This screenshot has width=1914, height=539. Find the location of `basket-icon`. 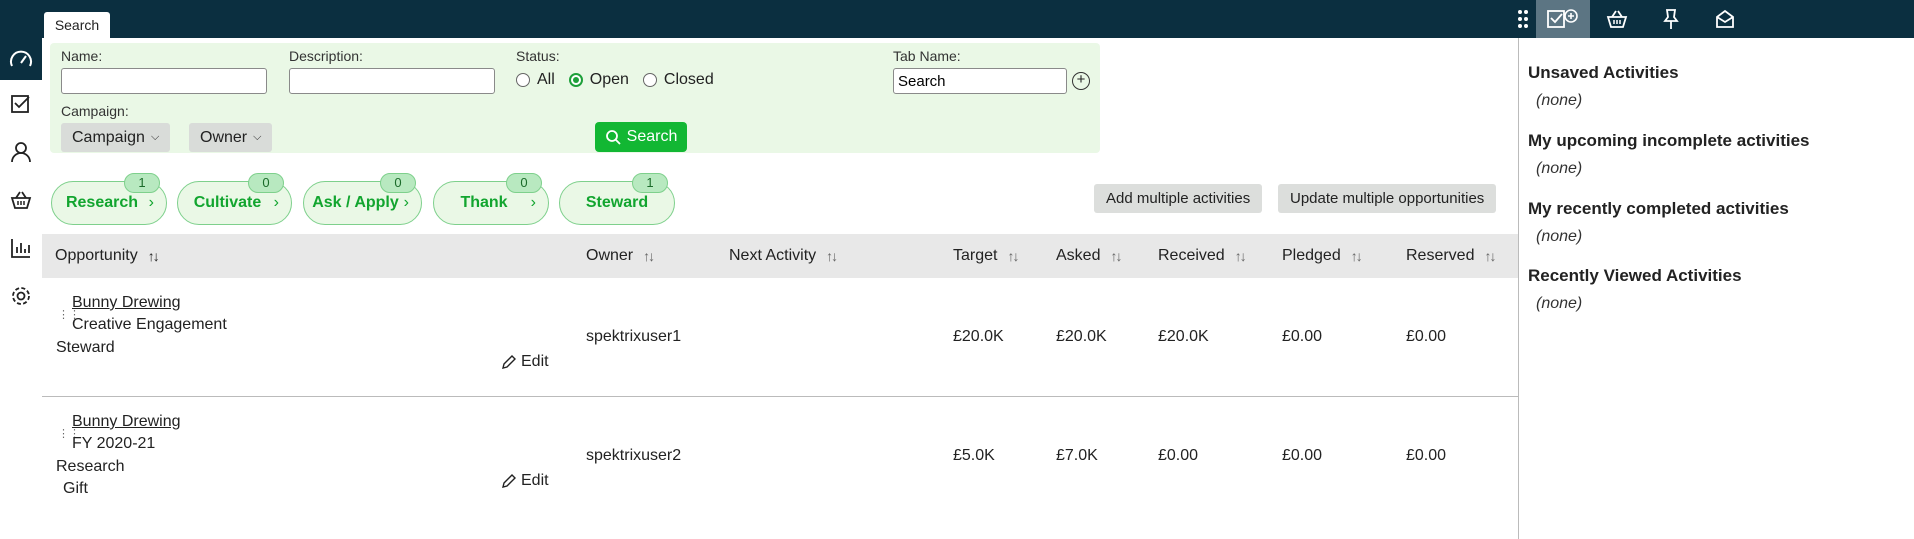

basket-icon is located at coordinates (1617, 19).